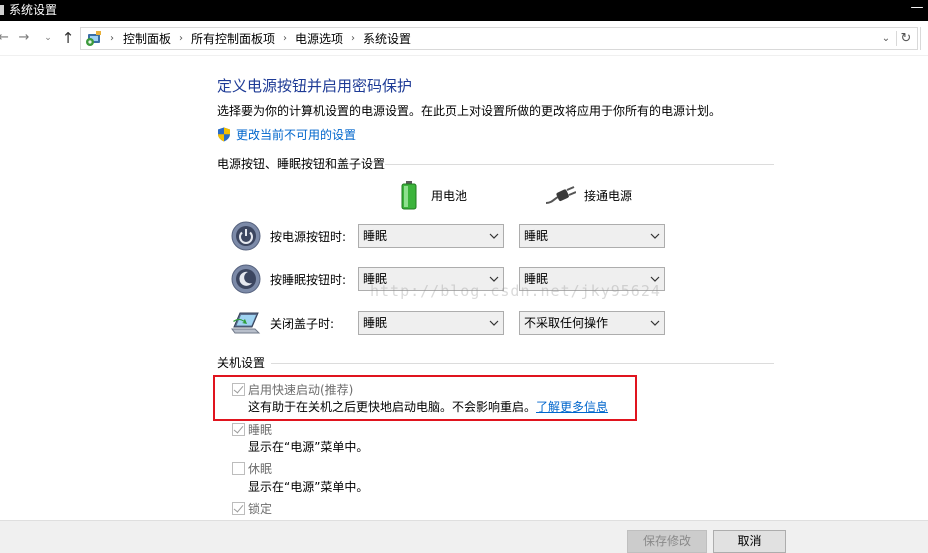  What do you see at coordinates (147, 38) in the screenshot?
I see `breadcrumb-control-panel: 控制面板` at bounding box center [147, 38].